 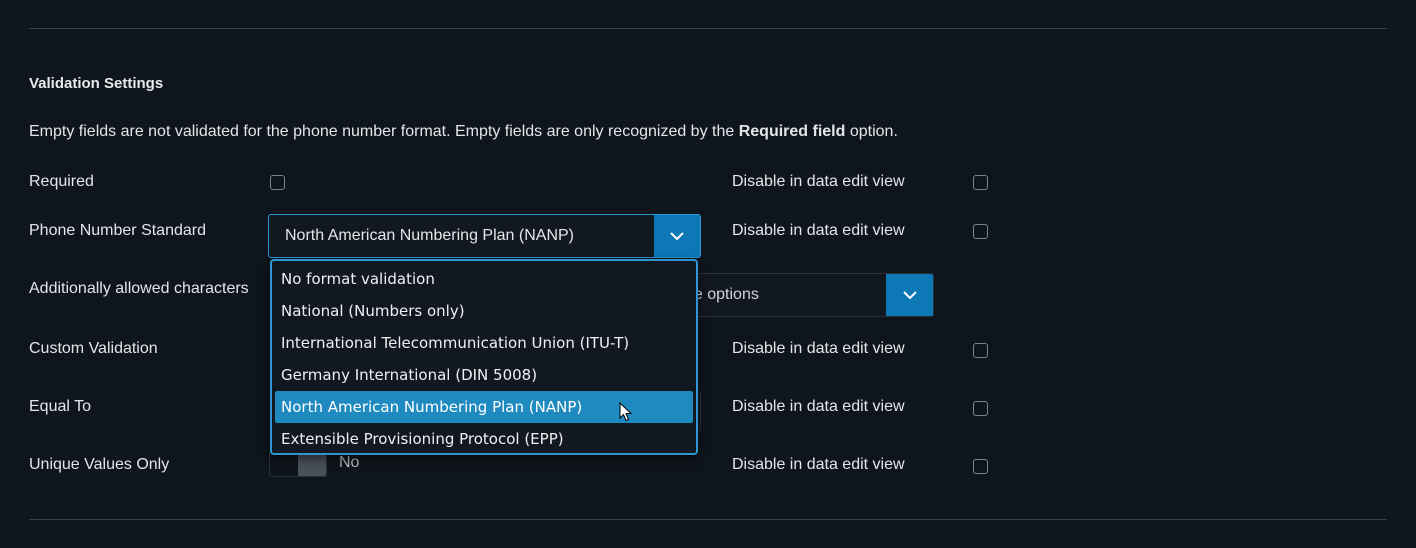 I want to click on dropdown-option: National (Numbers only), so click(x=484, y=311).